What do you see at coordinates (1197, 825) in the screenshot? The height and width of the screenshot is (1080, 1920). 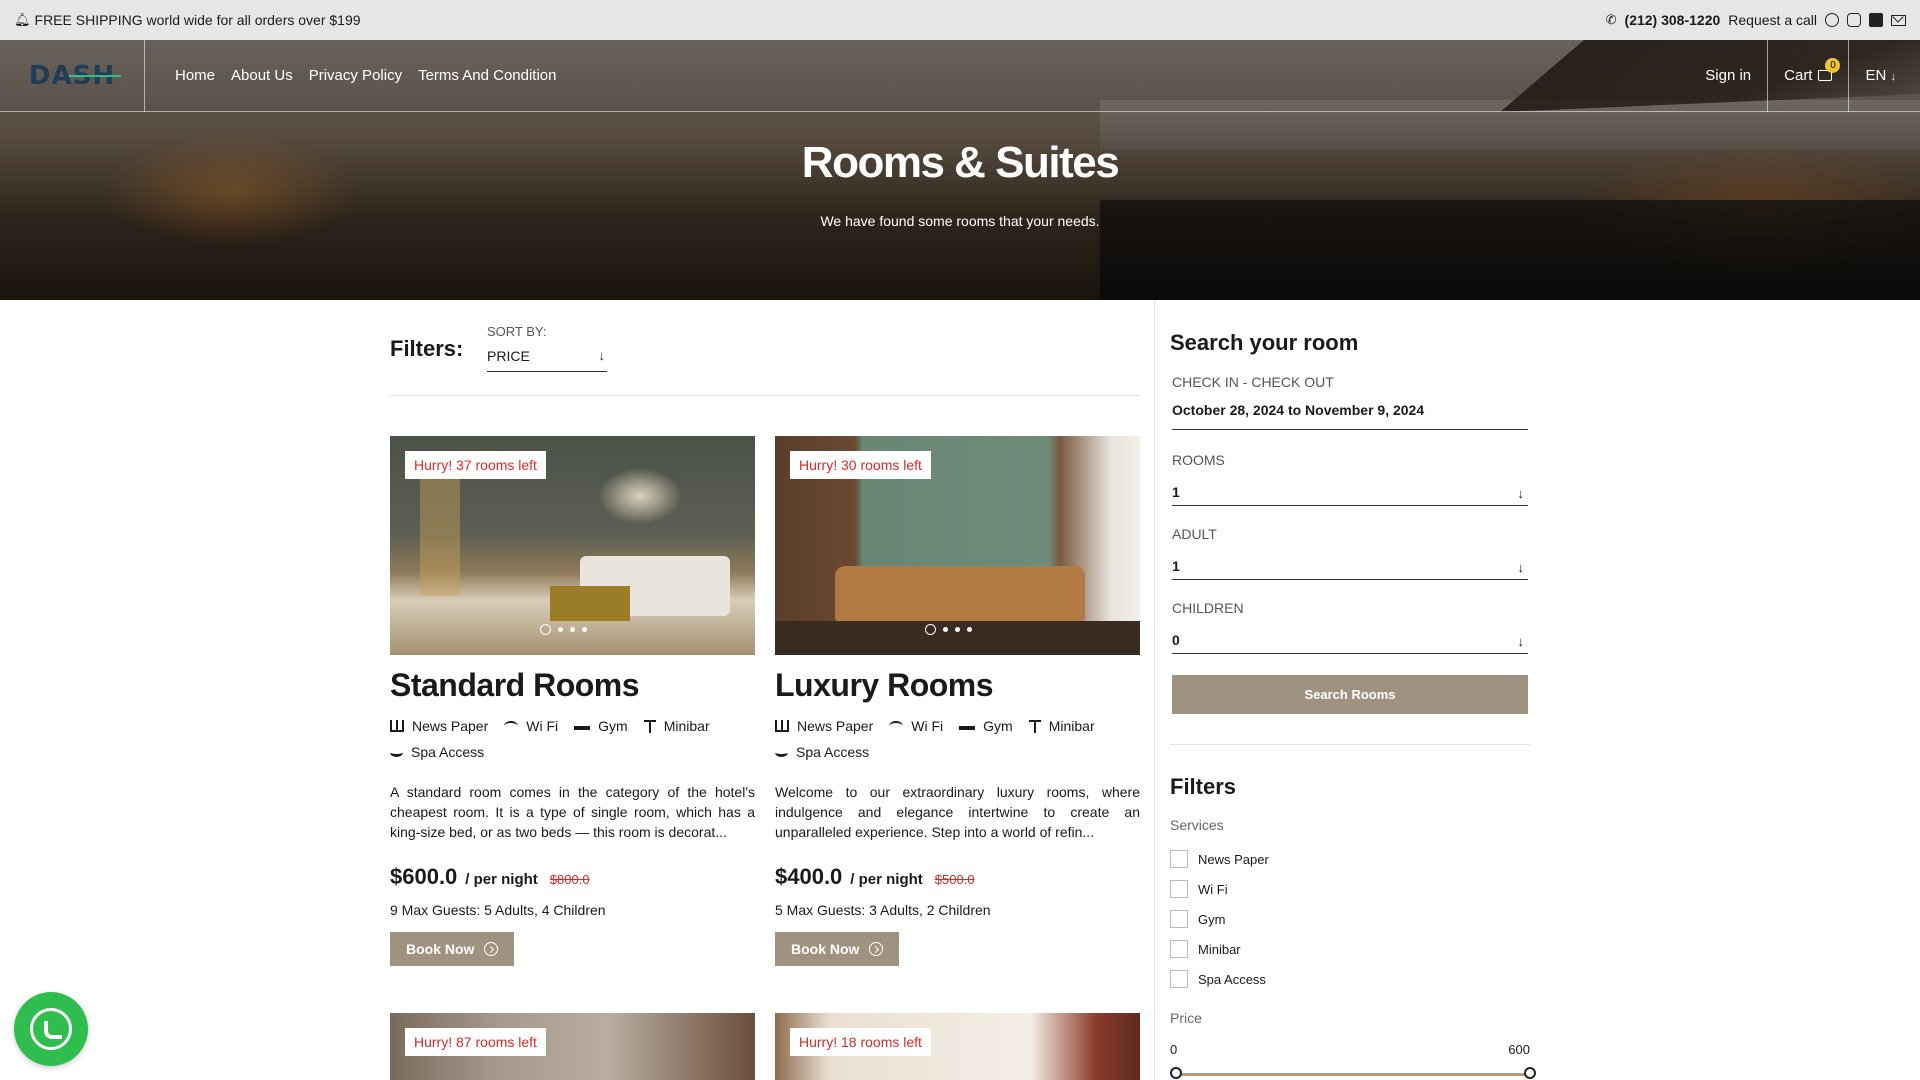 I see `services-label: Services` at bounding box center [1197, 825].